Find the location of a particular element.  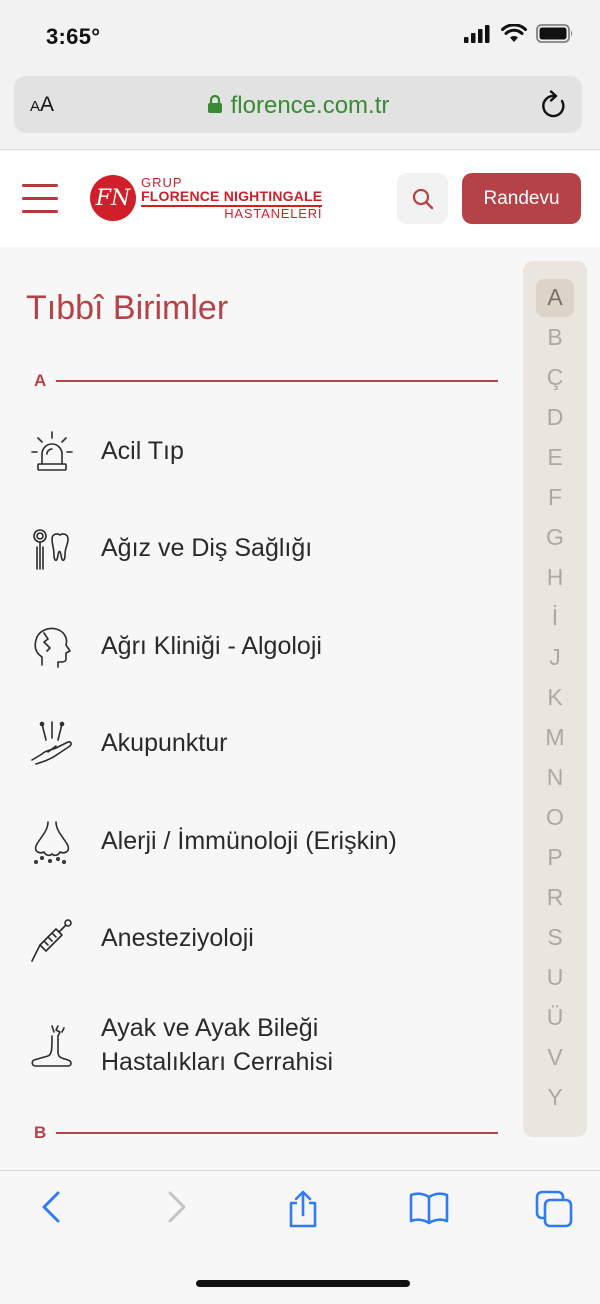

share-icon is located at coordinates (303, 1209).